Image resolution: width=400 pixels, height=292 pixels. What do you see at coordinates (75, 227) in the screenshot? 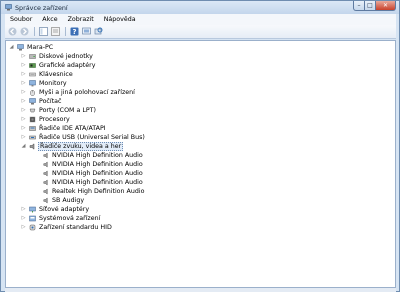
I see `tree-category-label: Zařízení standardu HID` at bounding box center [75, 227].